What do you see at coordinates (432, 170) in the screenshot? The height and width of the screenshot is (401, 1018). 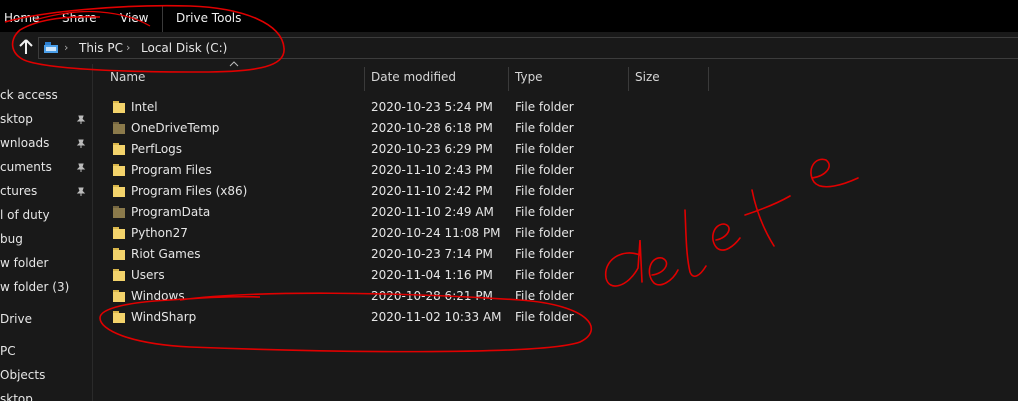 I see `file-date-modified: 2020-11-10 2:43 PM` at bounding box center [432, 170].